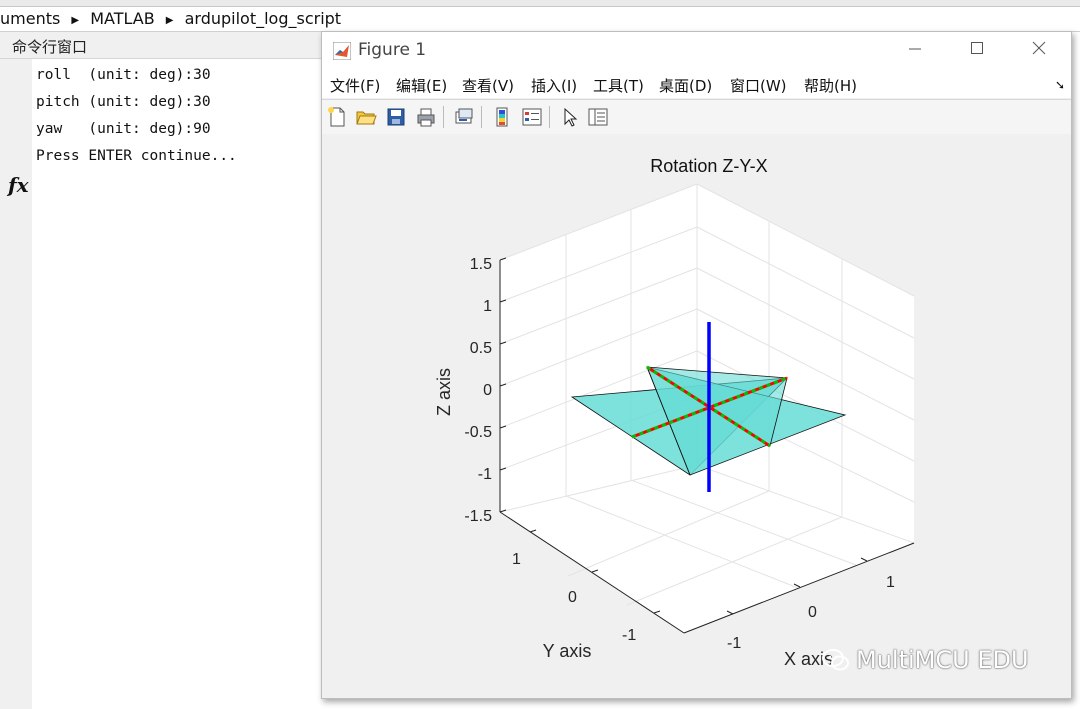  What do you see at coordinates (1039, 50) in the screenshot?
I see `close-icon` at bounding box center [1039, 50].